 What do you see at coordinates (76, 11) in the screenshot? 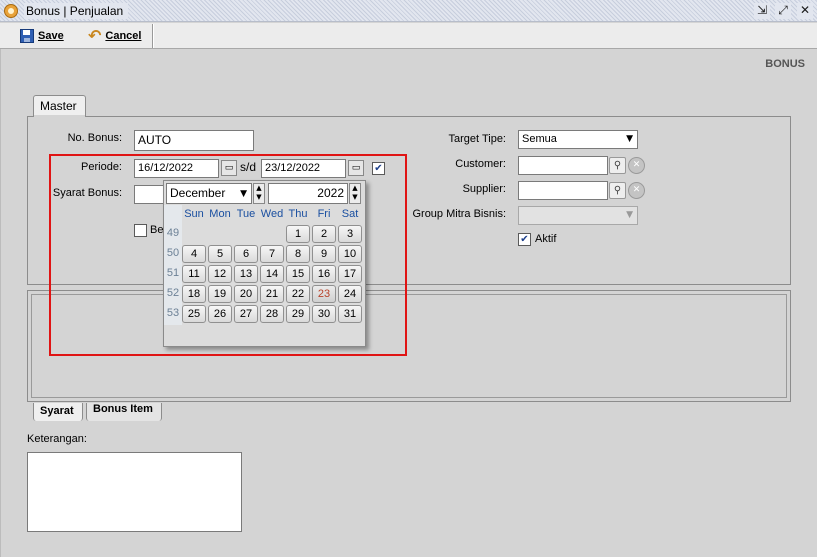
I see `window-title: Bonus | Penjualan` at bounding box center [76, 11].